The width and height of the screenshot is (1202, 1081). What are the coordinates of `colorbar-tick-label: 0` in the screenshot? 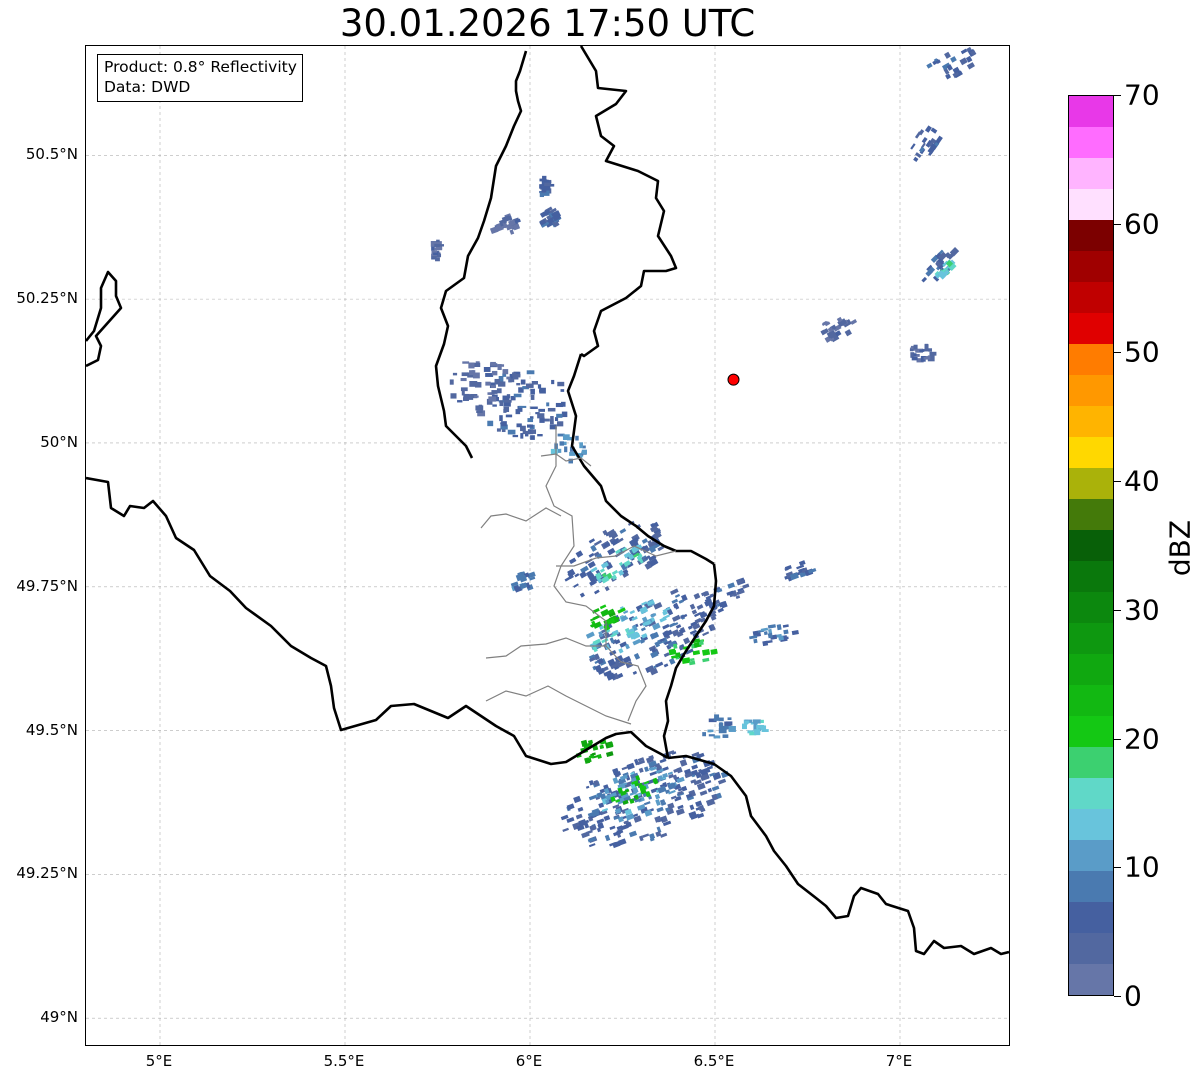 It's located at (1133, 996).